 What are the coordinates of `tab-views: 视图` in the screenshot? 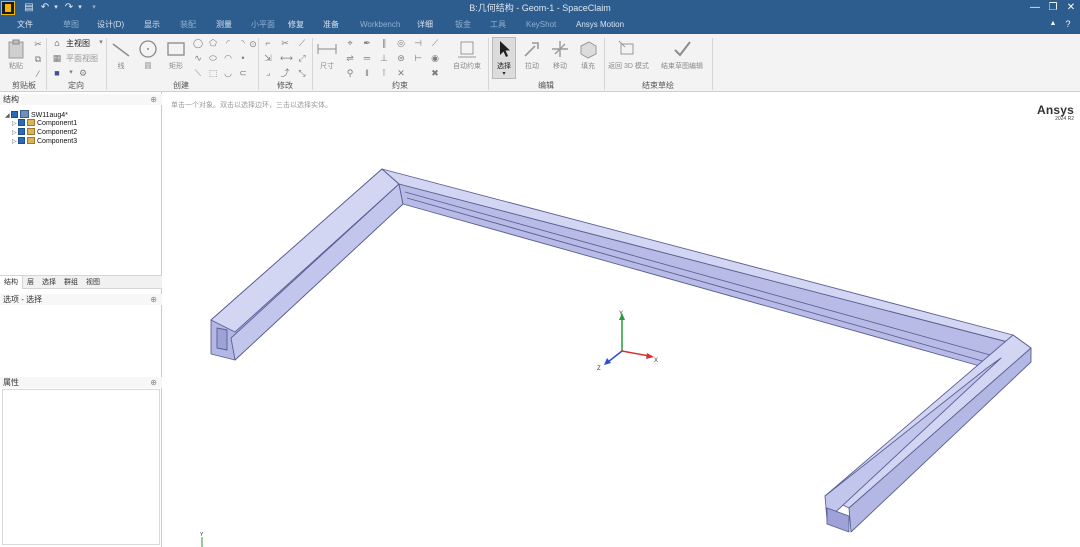 It's located at (93, 282).